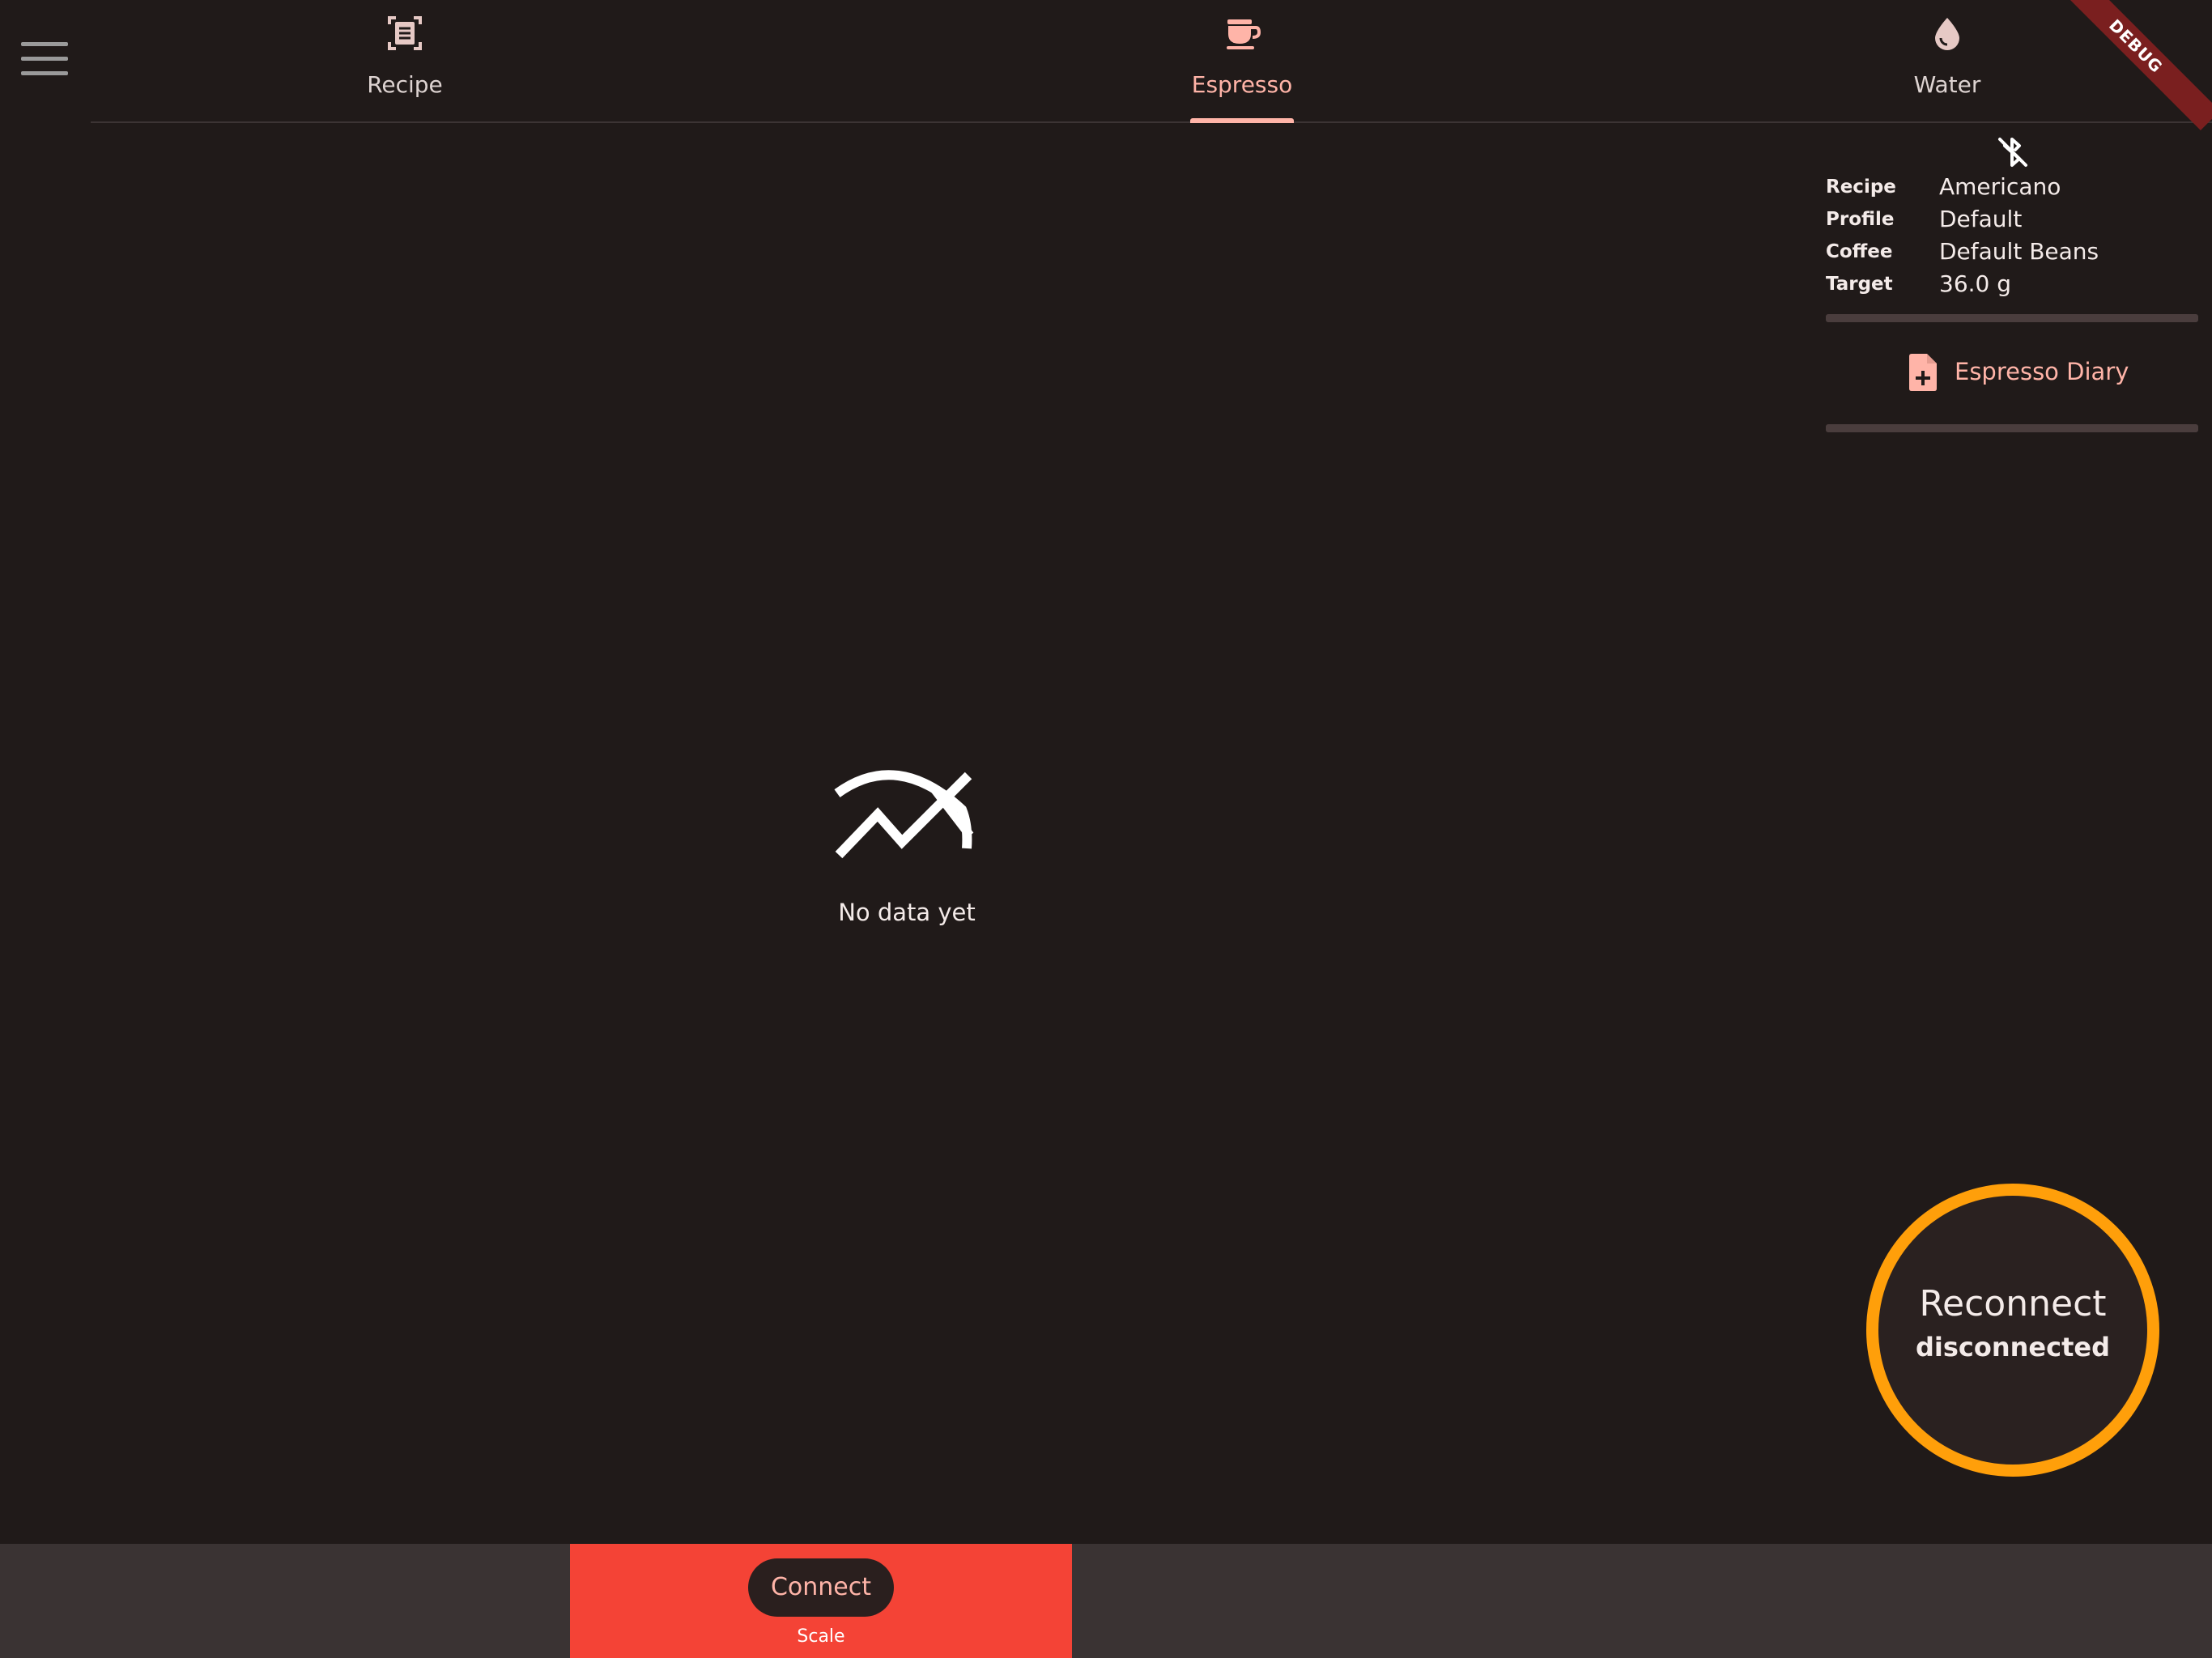 Image resolution: width=2212 pixels, height=1658 pixels. What do you see at coordinates (907, 912) in the screenshot?
I see `no-data-text: No data yet` at bounding box center [907, 912].